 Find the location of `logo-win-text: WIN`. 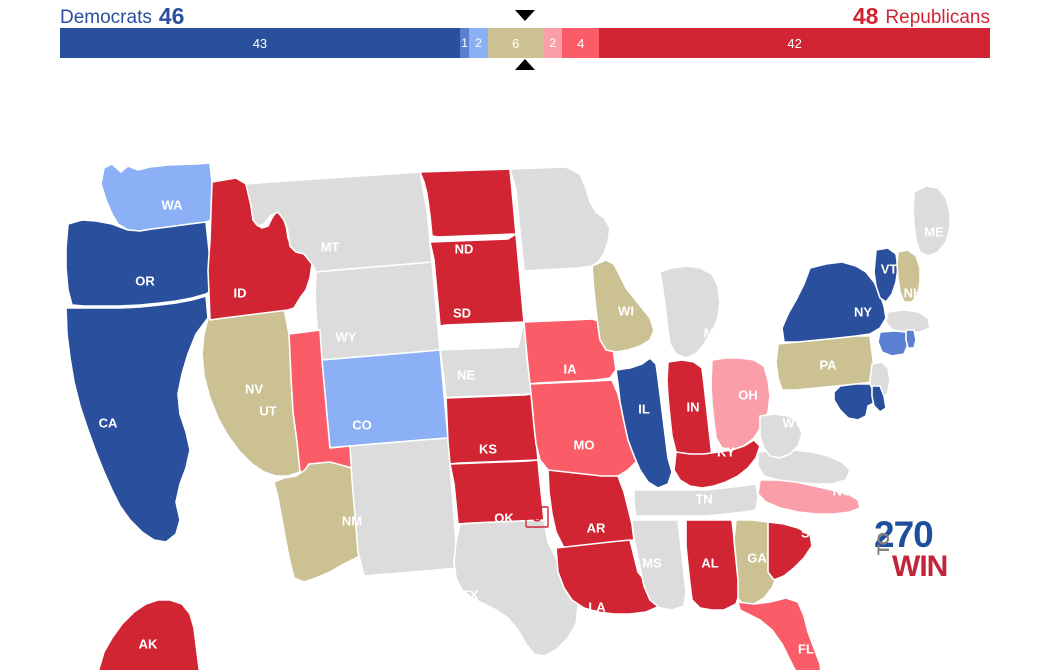

logo-win-text: WIN is located at coordinates (920, 566).